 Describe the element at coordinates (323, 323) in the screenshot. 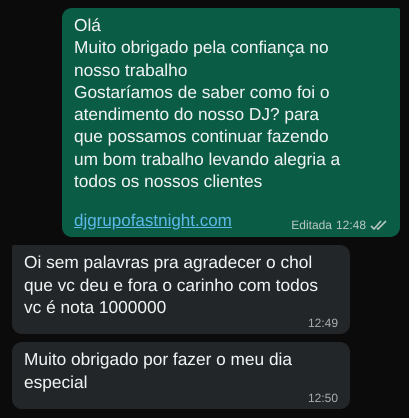

I see `message-time: 12:49` at that location.